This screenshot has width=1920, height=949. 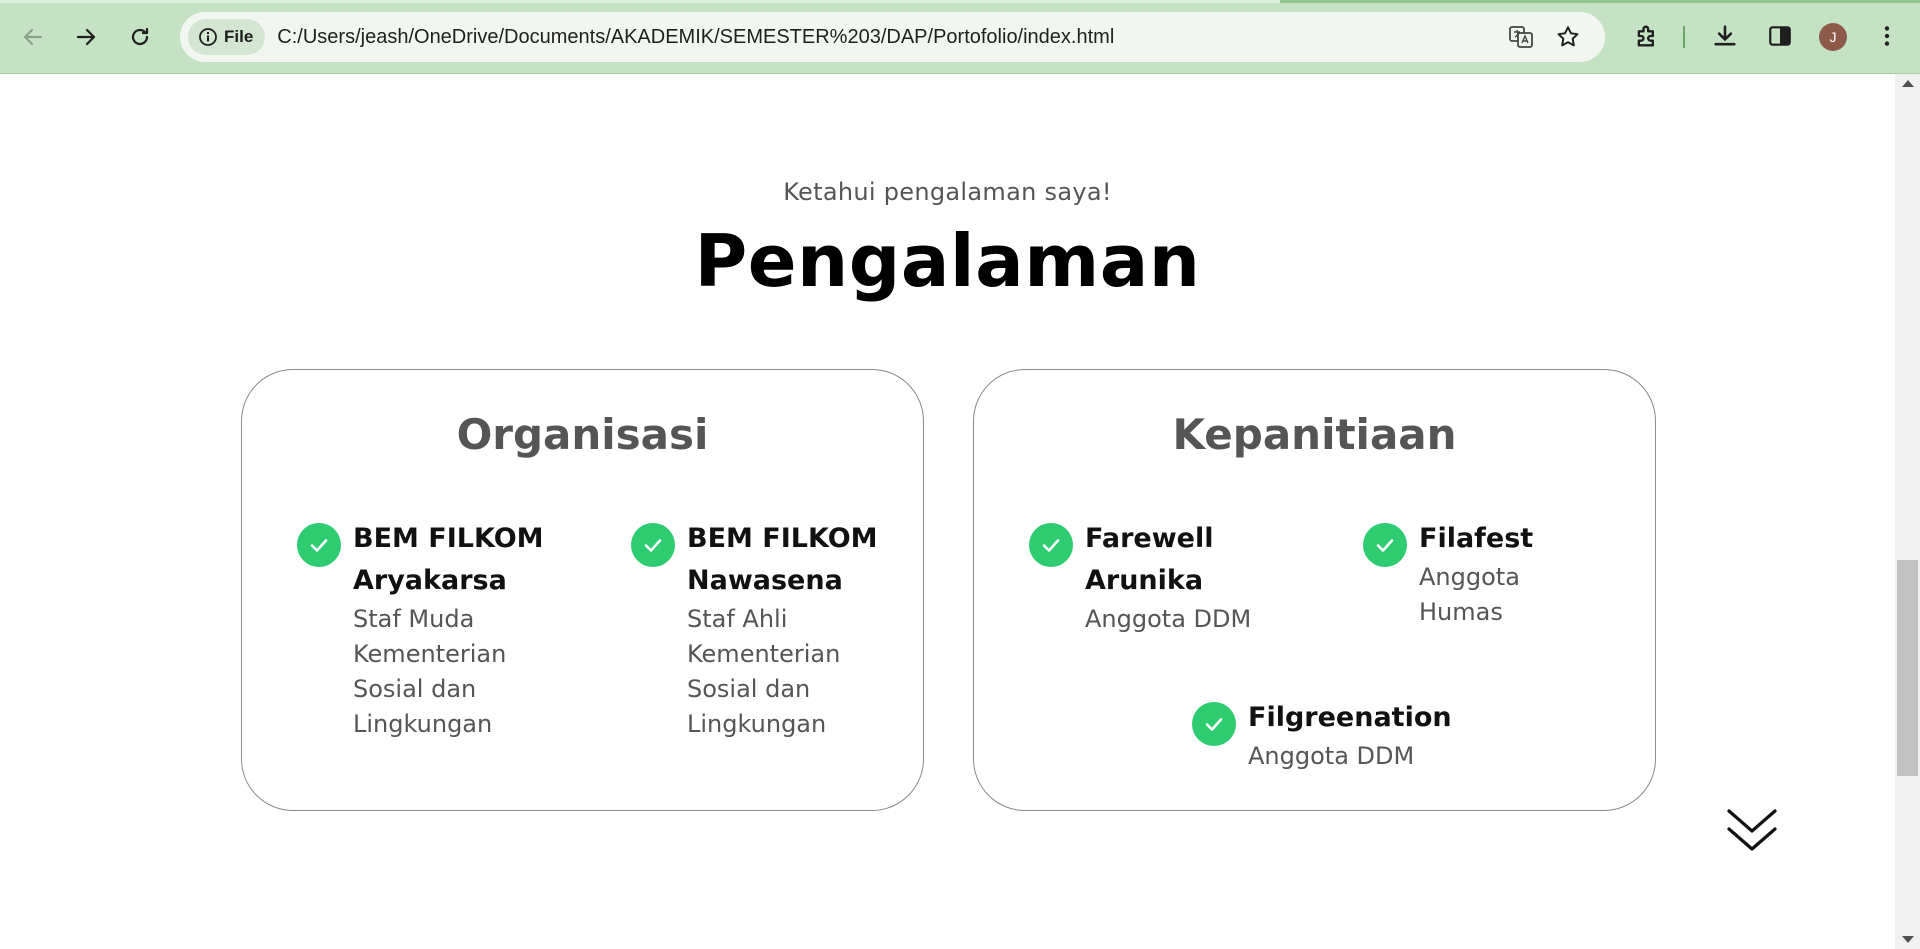 I want to click on tab-strip, so click(x=960, y=1).